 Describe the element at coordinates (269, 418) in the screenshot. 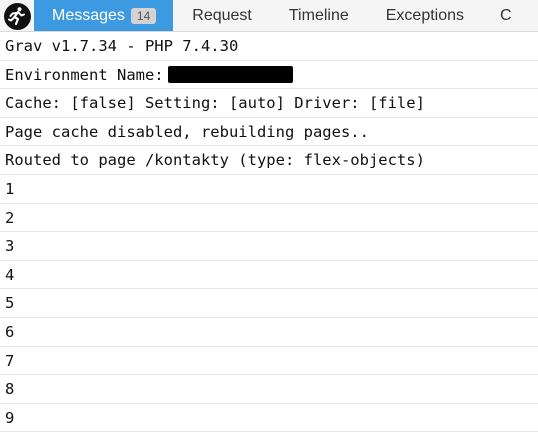

I see `message-row: 9` at that location.